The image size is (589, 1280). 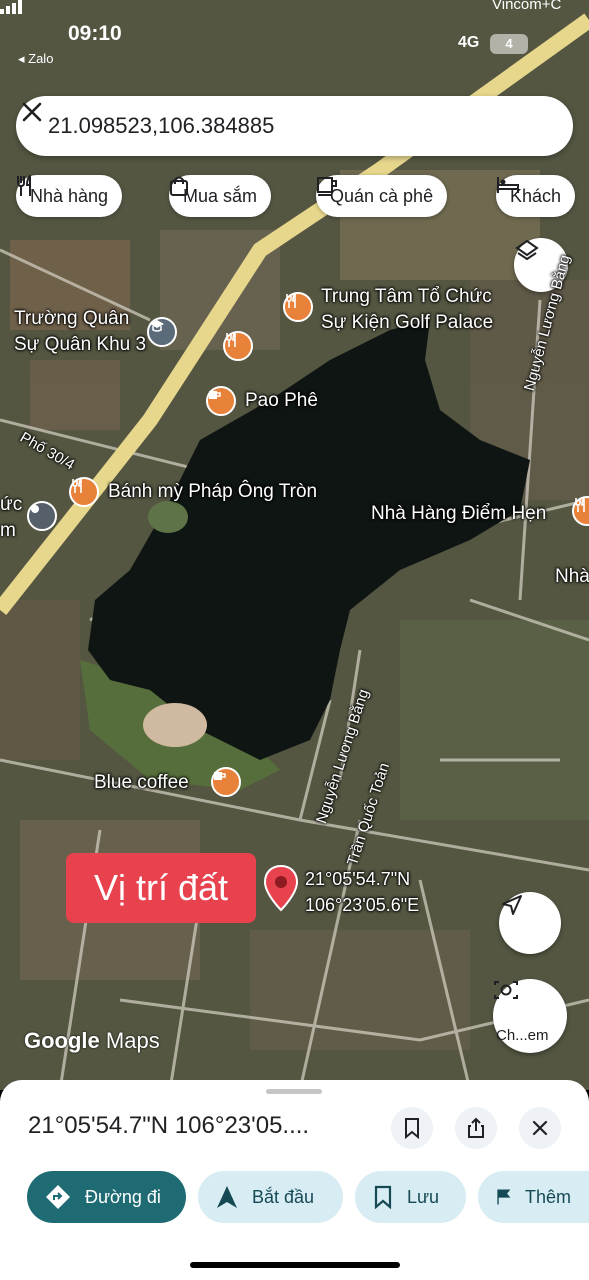 I want to click on more-button: Thêm, so click(x=533, y=1197).